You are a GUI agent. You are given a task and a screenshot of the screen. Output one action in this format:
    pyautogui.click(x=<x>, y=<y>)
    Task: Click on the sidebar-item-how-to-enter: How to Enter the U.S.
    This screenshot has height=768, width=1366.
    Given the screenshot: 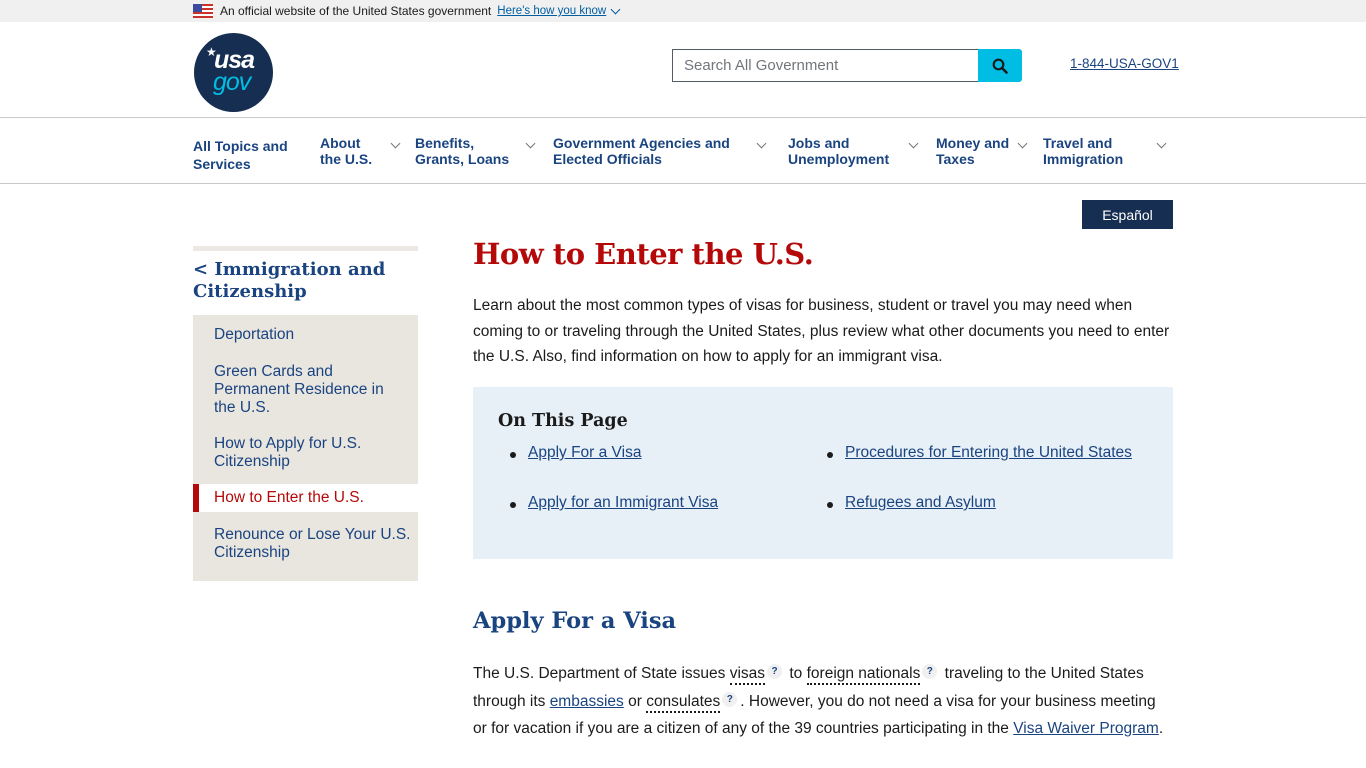 What is the action you would take?
    pyautogui.click(x=305, y=498)
    